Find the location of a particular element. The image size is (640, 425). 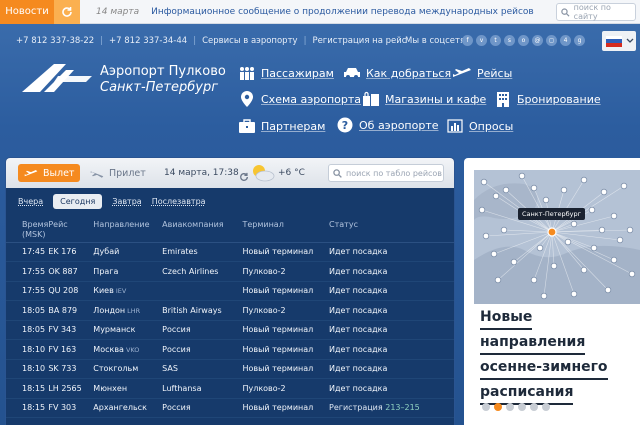

route-map: Санкт-Петербург is located at coordinates (557, 237).